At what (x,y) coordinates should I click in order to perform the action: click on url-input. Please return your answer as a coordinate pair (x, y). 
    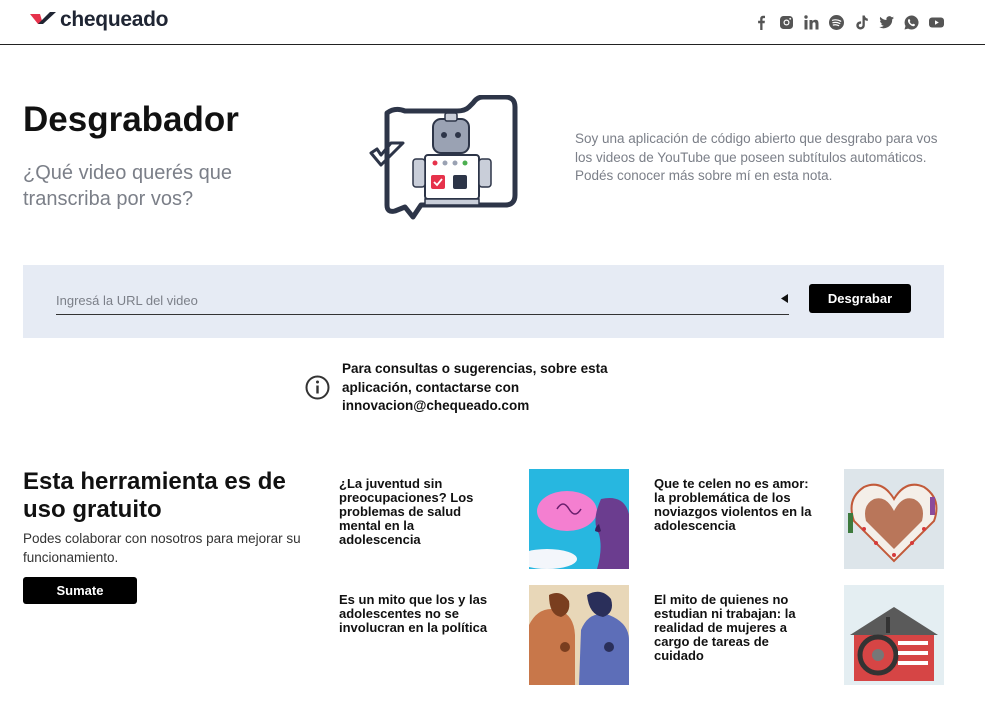
    Looking at the image, I should click on (422, 301).